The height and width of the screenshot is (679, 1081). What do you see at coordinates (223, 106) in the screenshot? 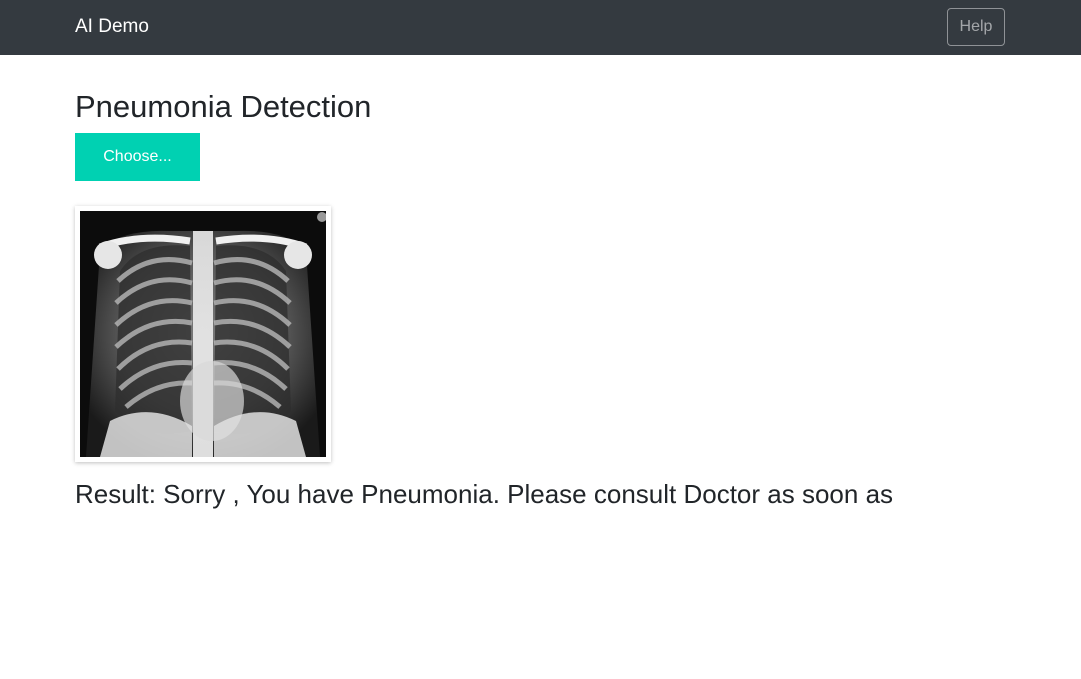
I see `page-title: Pneumonia Detection` at bounding box center [223, 106].